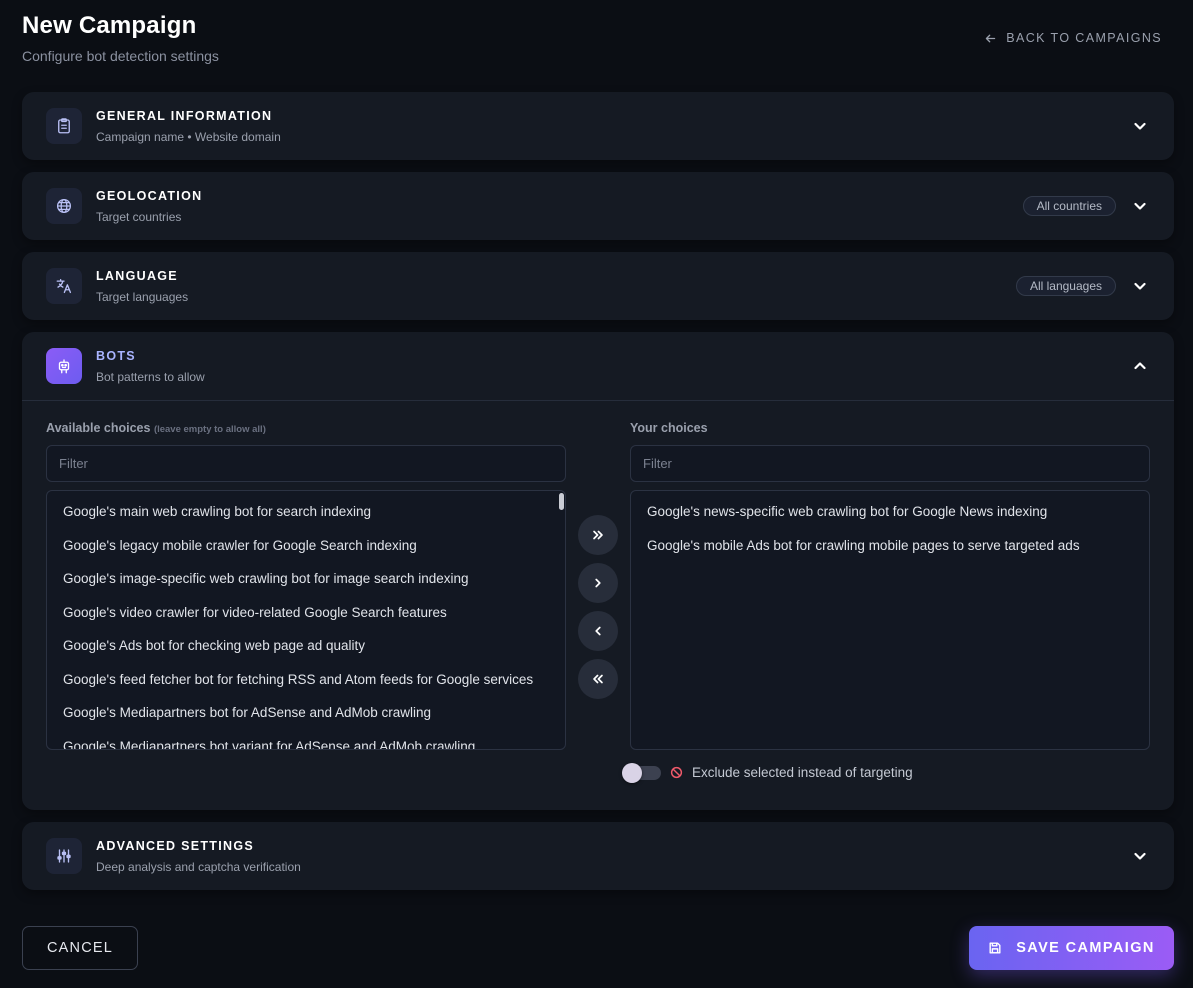 Image resolution: width=1193 pixels, height=988 pixels. I want to click on exclude-toggle-row: Exclude selected instead of targeting, so click(767, 772).